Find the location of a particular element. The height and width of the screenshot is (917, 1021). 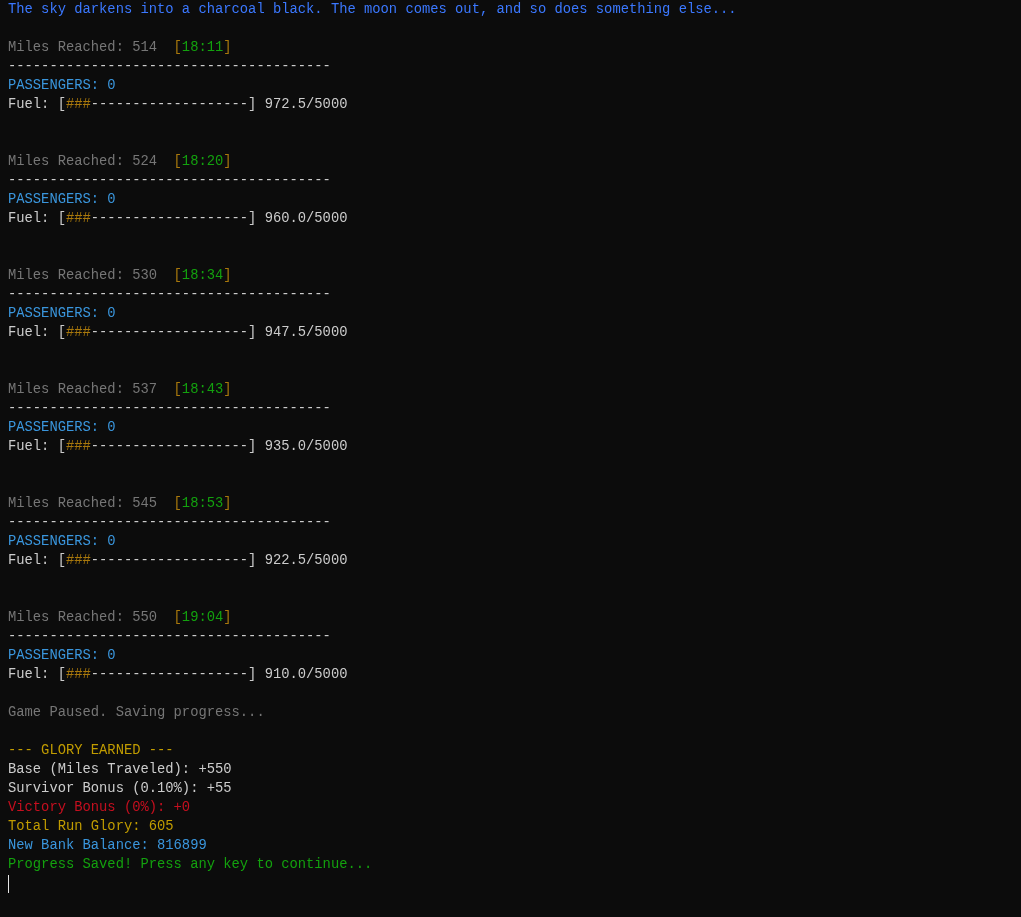

fuel-reading: 972.5/5000 is located at coordinates (306, 105).